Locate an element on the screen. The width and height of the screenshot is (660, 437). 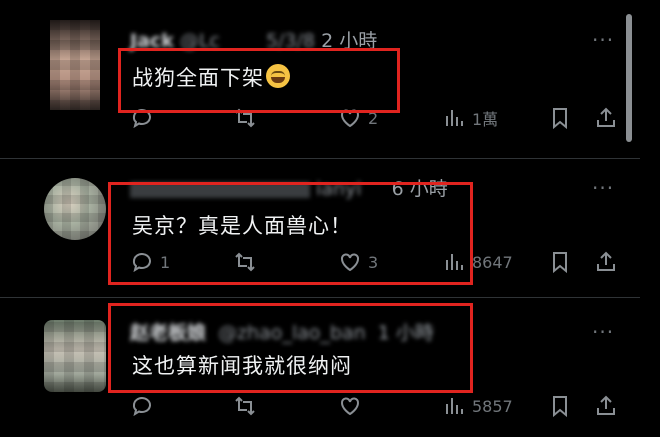
post-divider is located at coordinates (320, 158).